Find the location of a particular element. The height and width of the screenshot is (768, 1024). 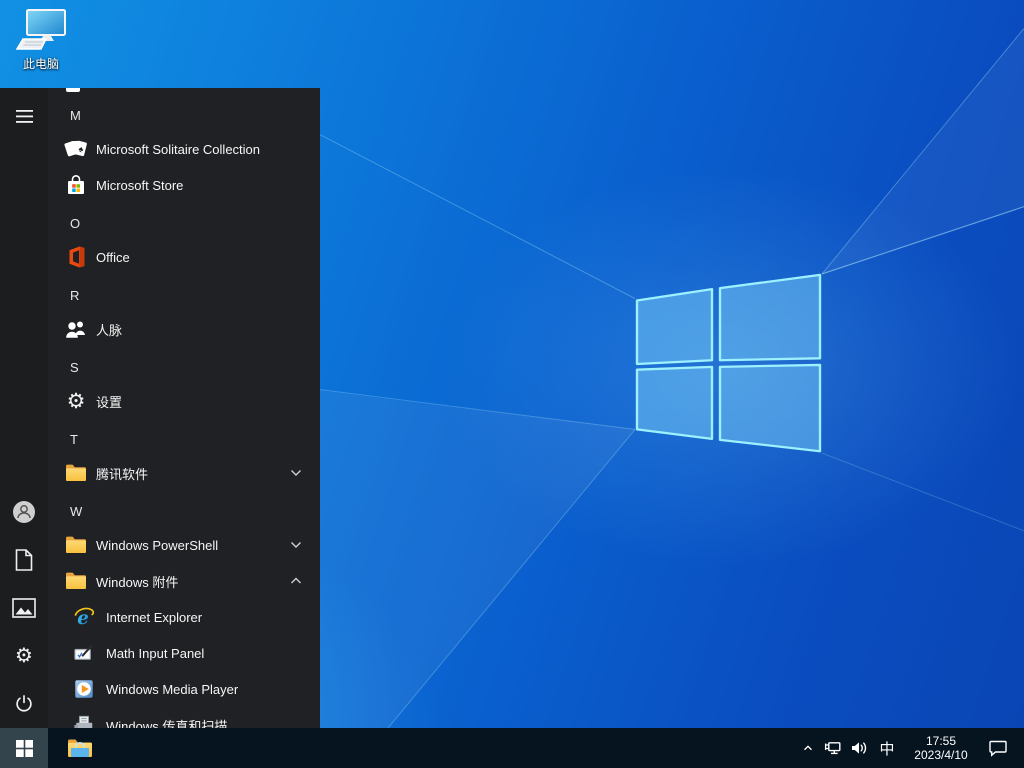

file-explorer-icon is located at coordinates (80, 748).